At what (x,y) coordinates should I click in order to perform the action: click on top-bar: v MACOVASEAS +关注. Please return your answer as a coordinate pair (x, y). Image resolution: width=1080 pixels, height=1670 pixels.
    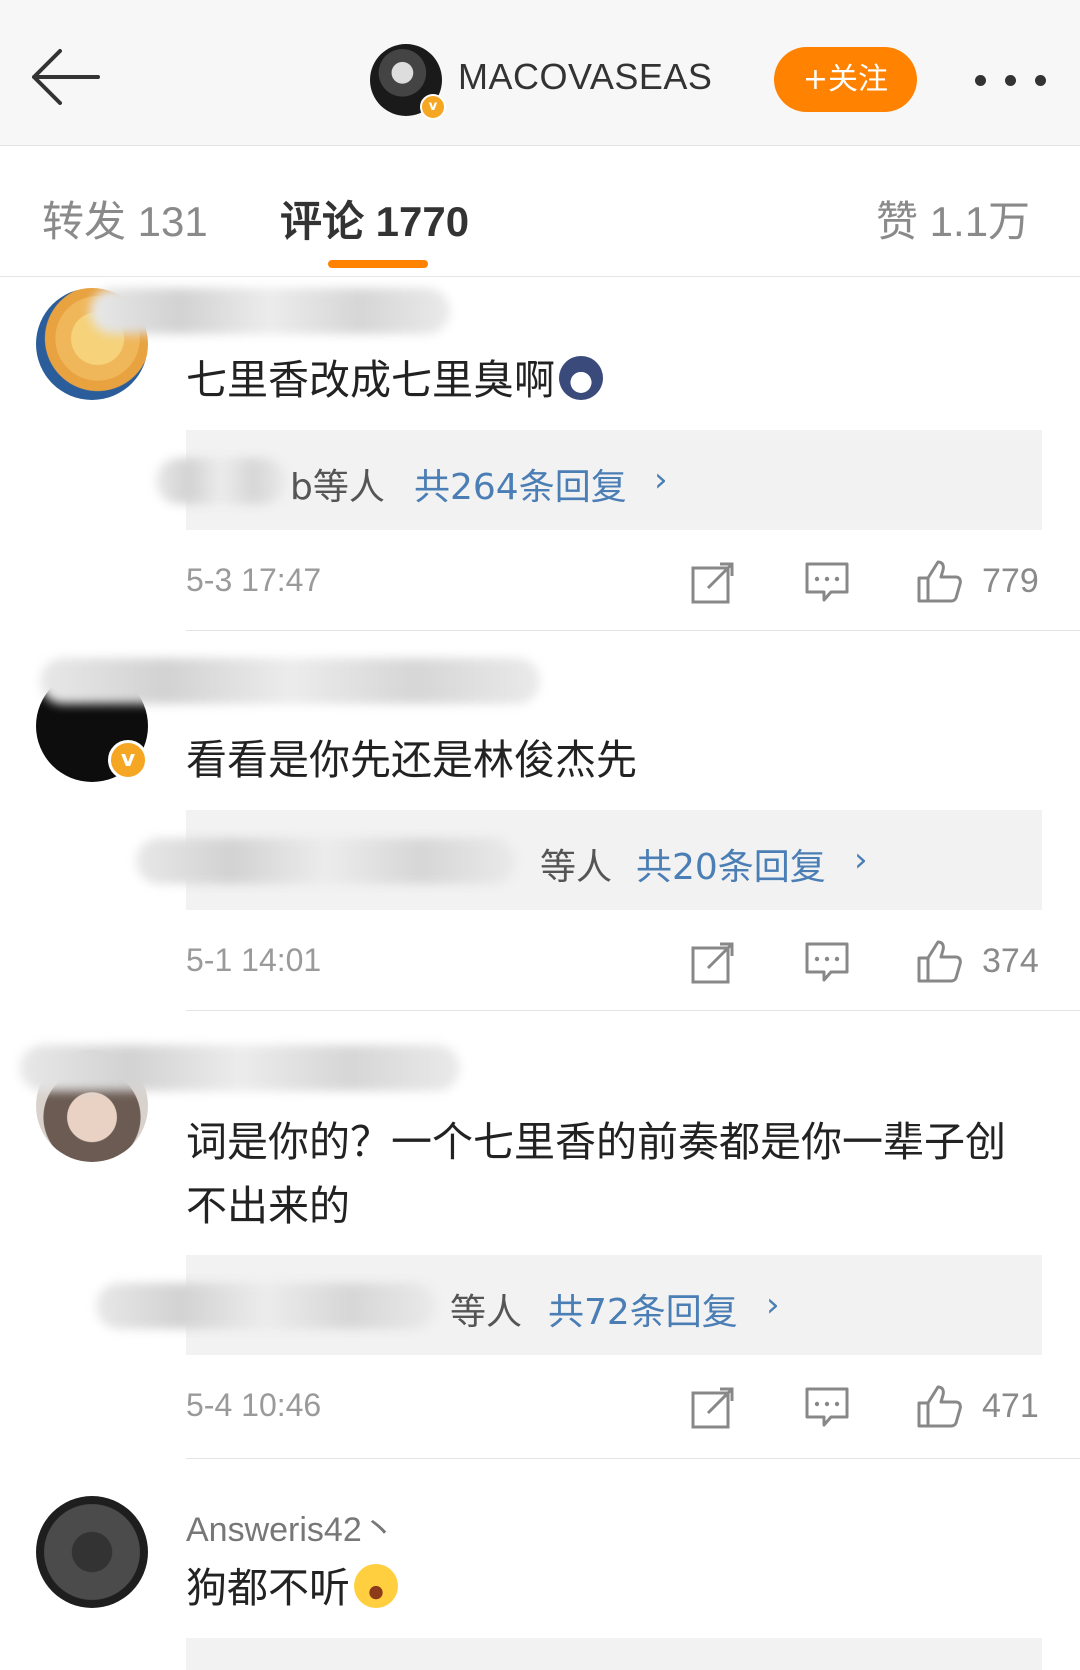
    Looking at the image, I should click on (540, 73).